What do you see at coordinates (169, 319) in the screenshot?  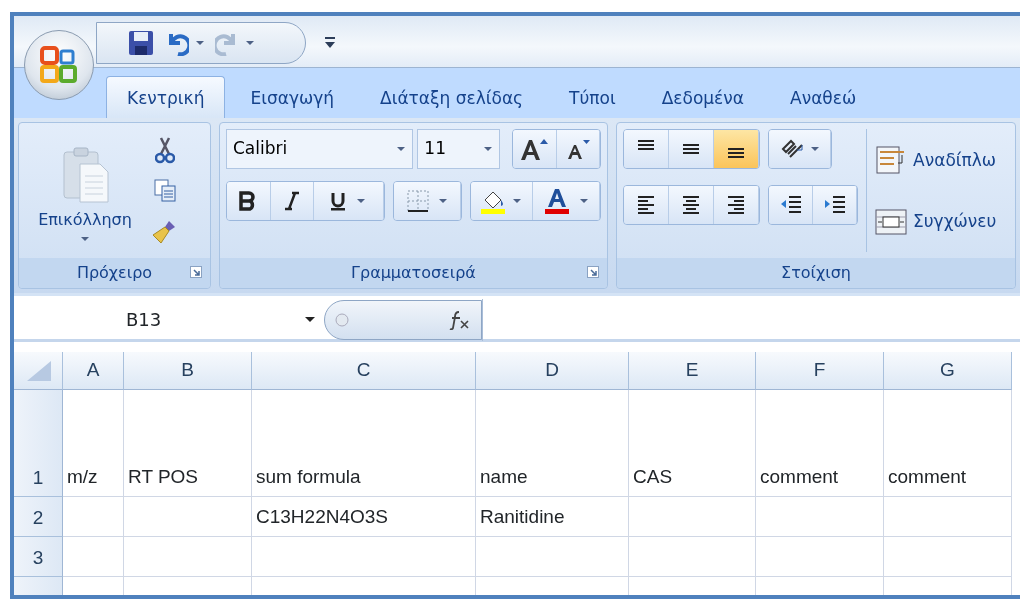 I see `name-box: B13` at bounding box center [169, 319].